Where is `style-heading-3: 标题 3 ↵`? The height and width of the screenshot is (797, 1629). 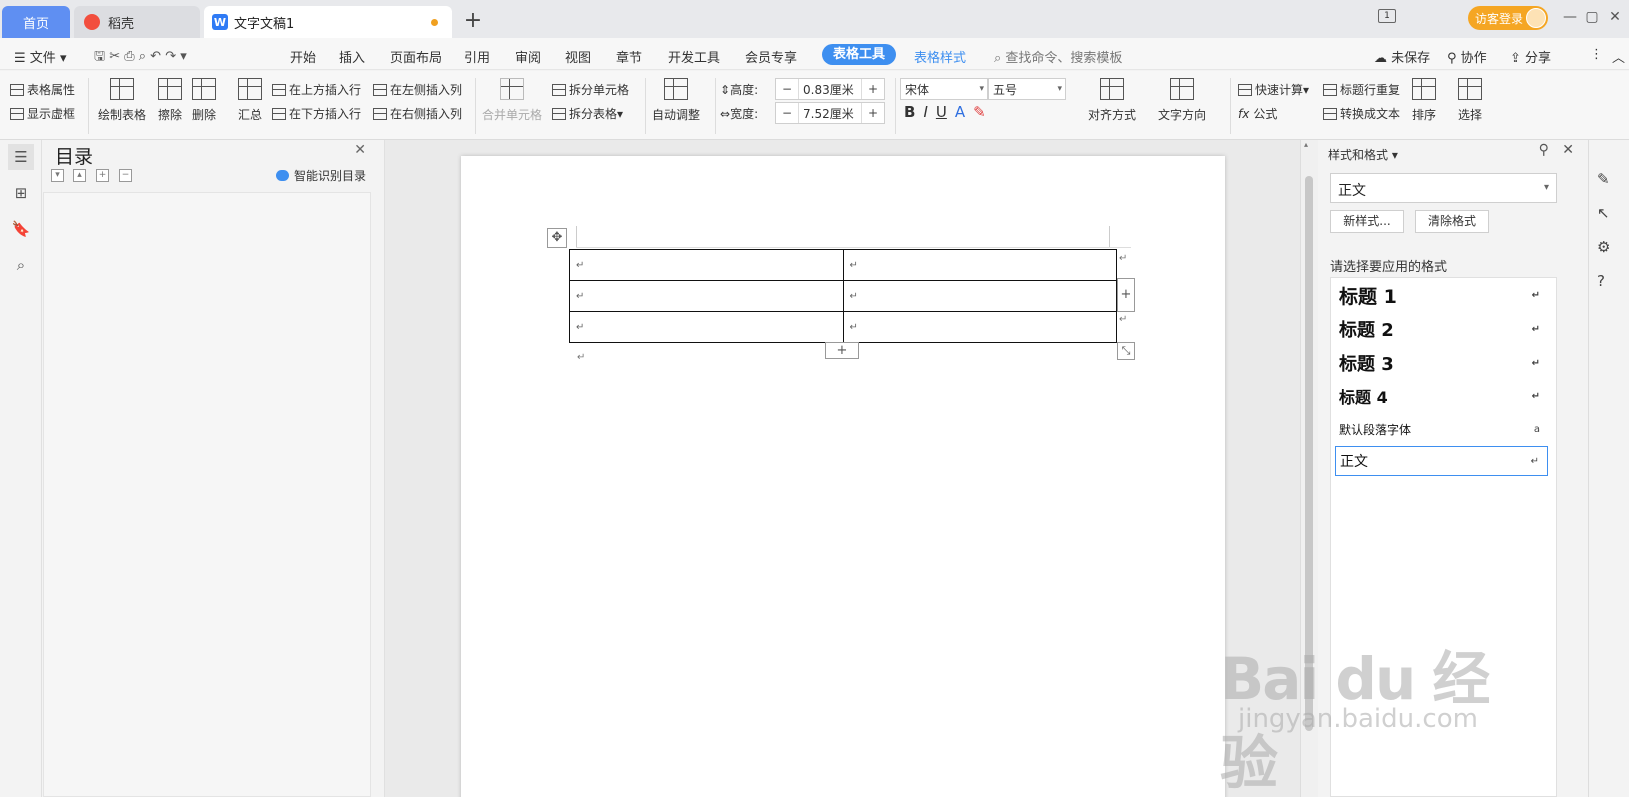
style-heading-3: 标题 3 ↵ is located at coordinates (1441, 363).